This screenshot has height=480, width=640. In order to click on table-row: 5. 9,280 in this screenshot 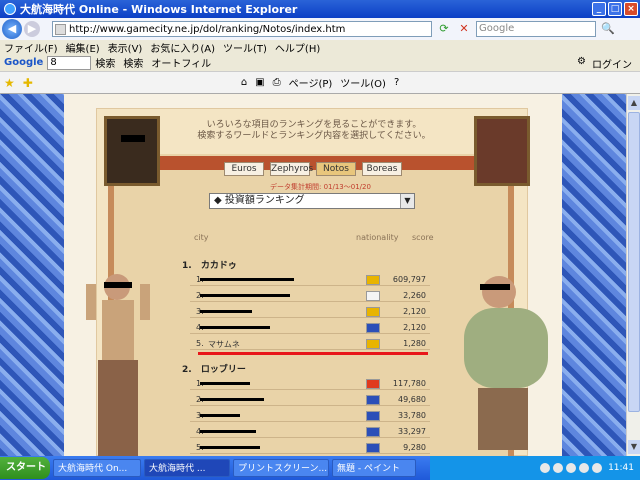, I will do `click(310, 448)`.